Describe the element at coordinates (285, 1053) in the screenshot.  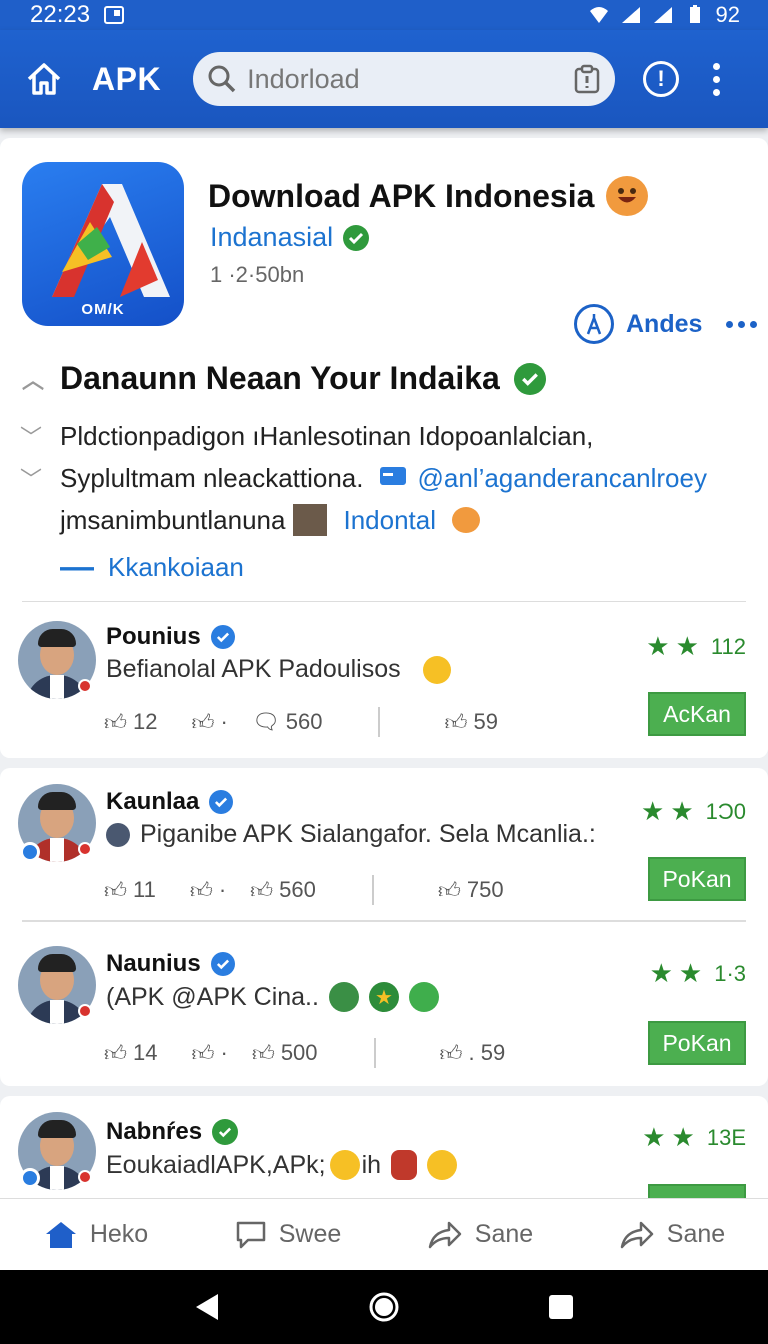
I see `share-button: 👍︎ 500` at that location.